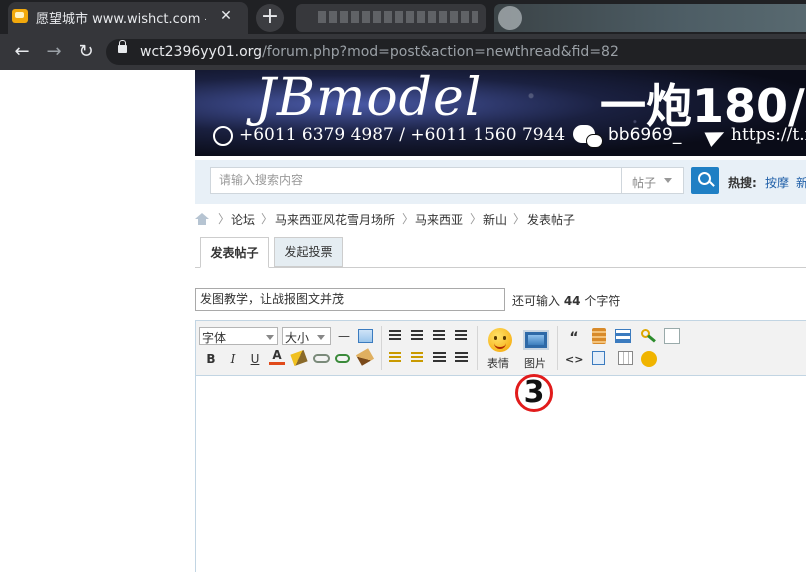  I want to click on home-icon, so click(202, 219).